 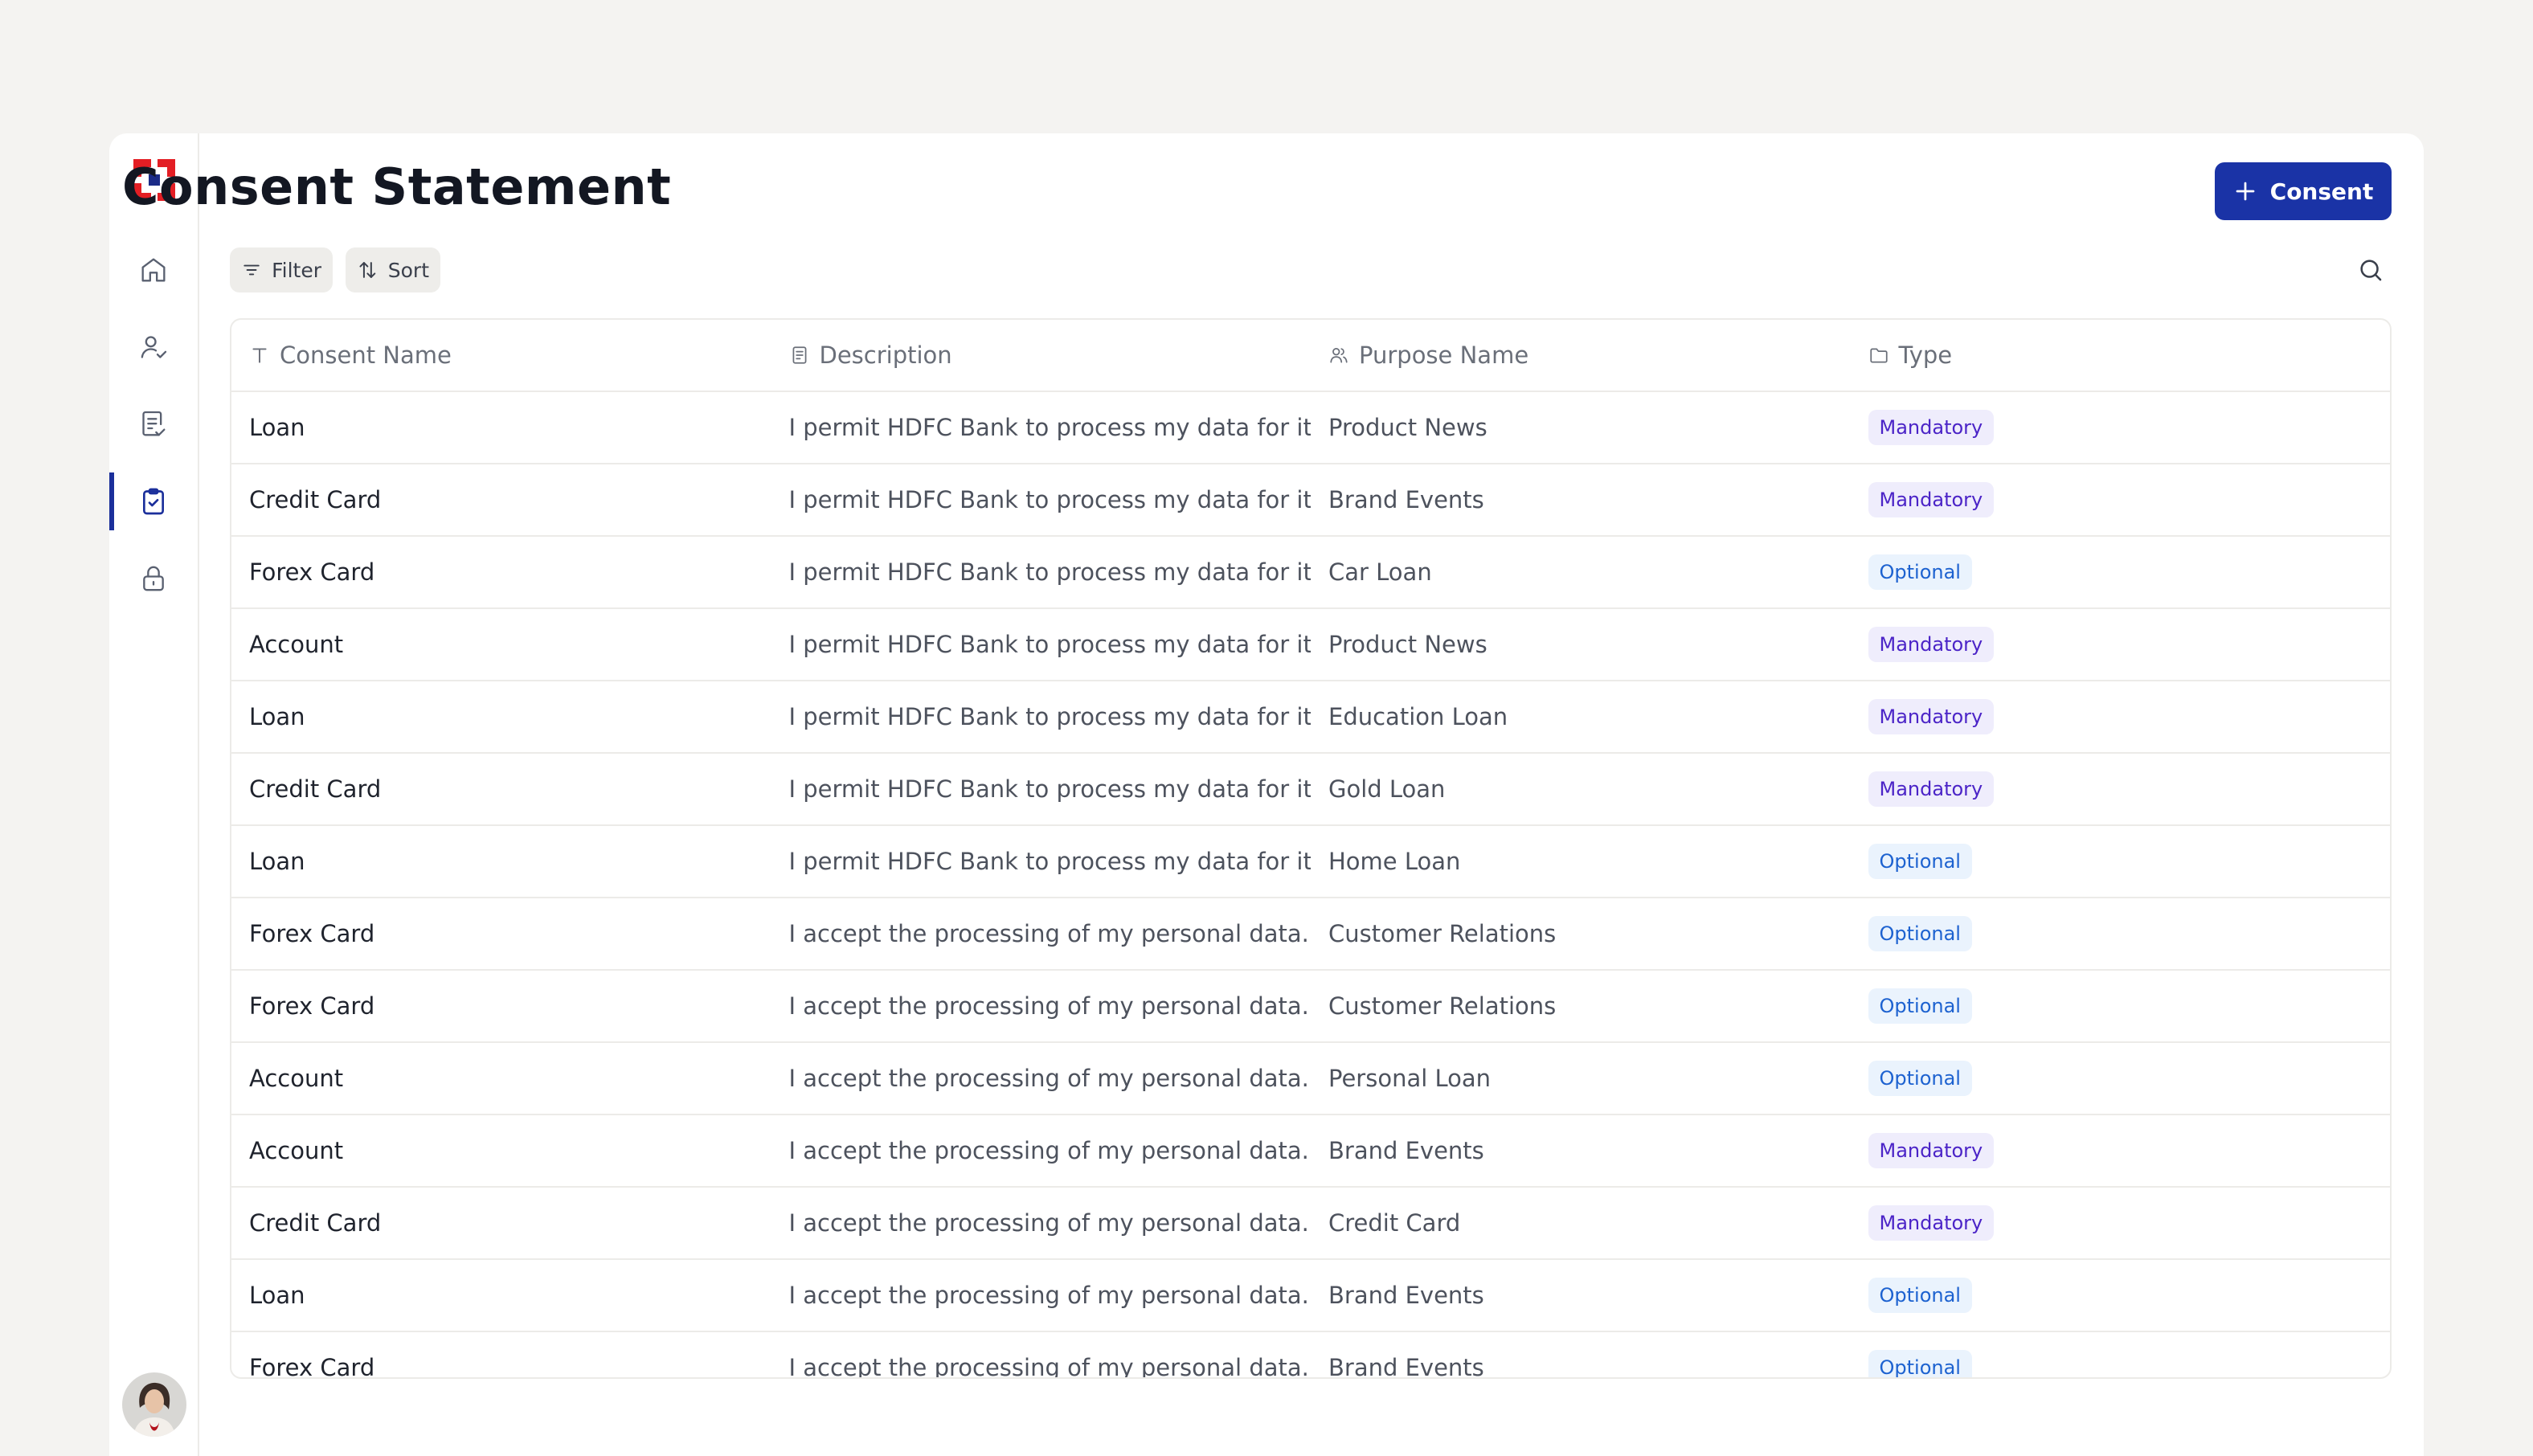 What do you see at coordinates (397, 186) in the screenshot?
I see `page-title: Consent Statement` at bounding box center [397, 186].